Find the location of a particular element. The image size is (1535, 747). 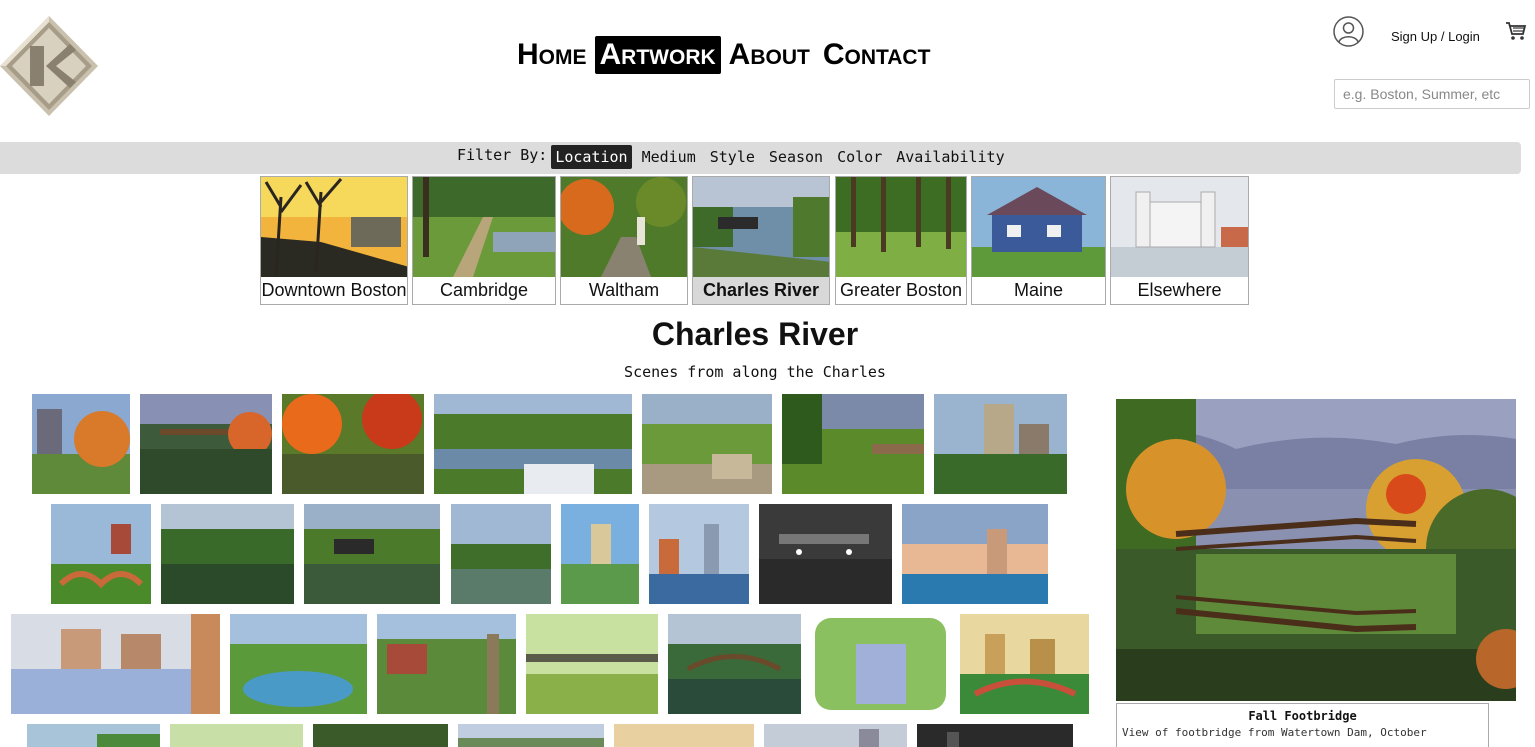

filter-label: Filter By: is located at coordinates (502, 155).